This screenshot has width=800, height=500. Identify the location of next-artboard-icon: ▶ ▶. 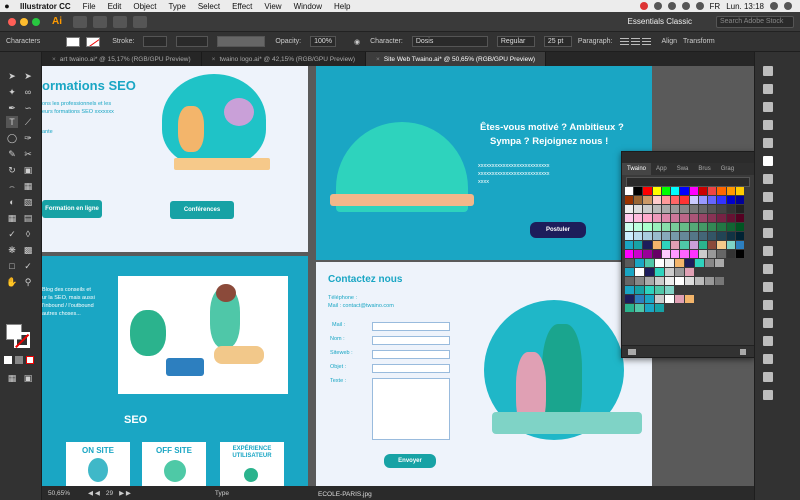
(125, 493).